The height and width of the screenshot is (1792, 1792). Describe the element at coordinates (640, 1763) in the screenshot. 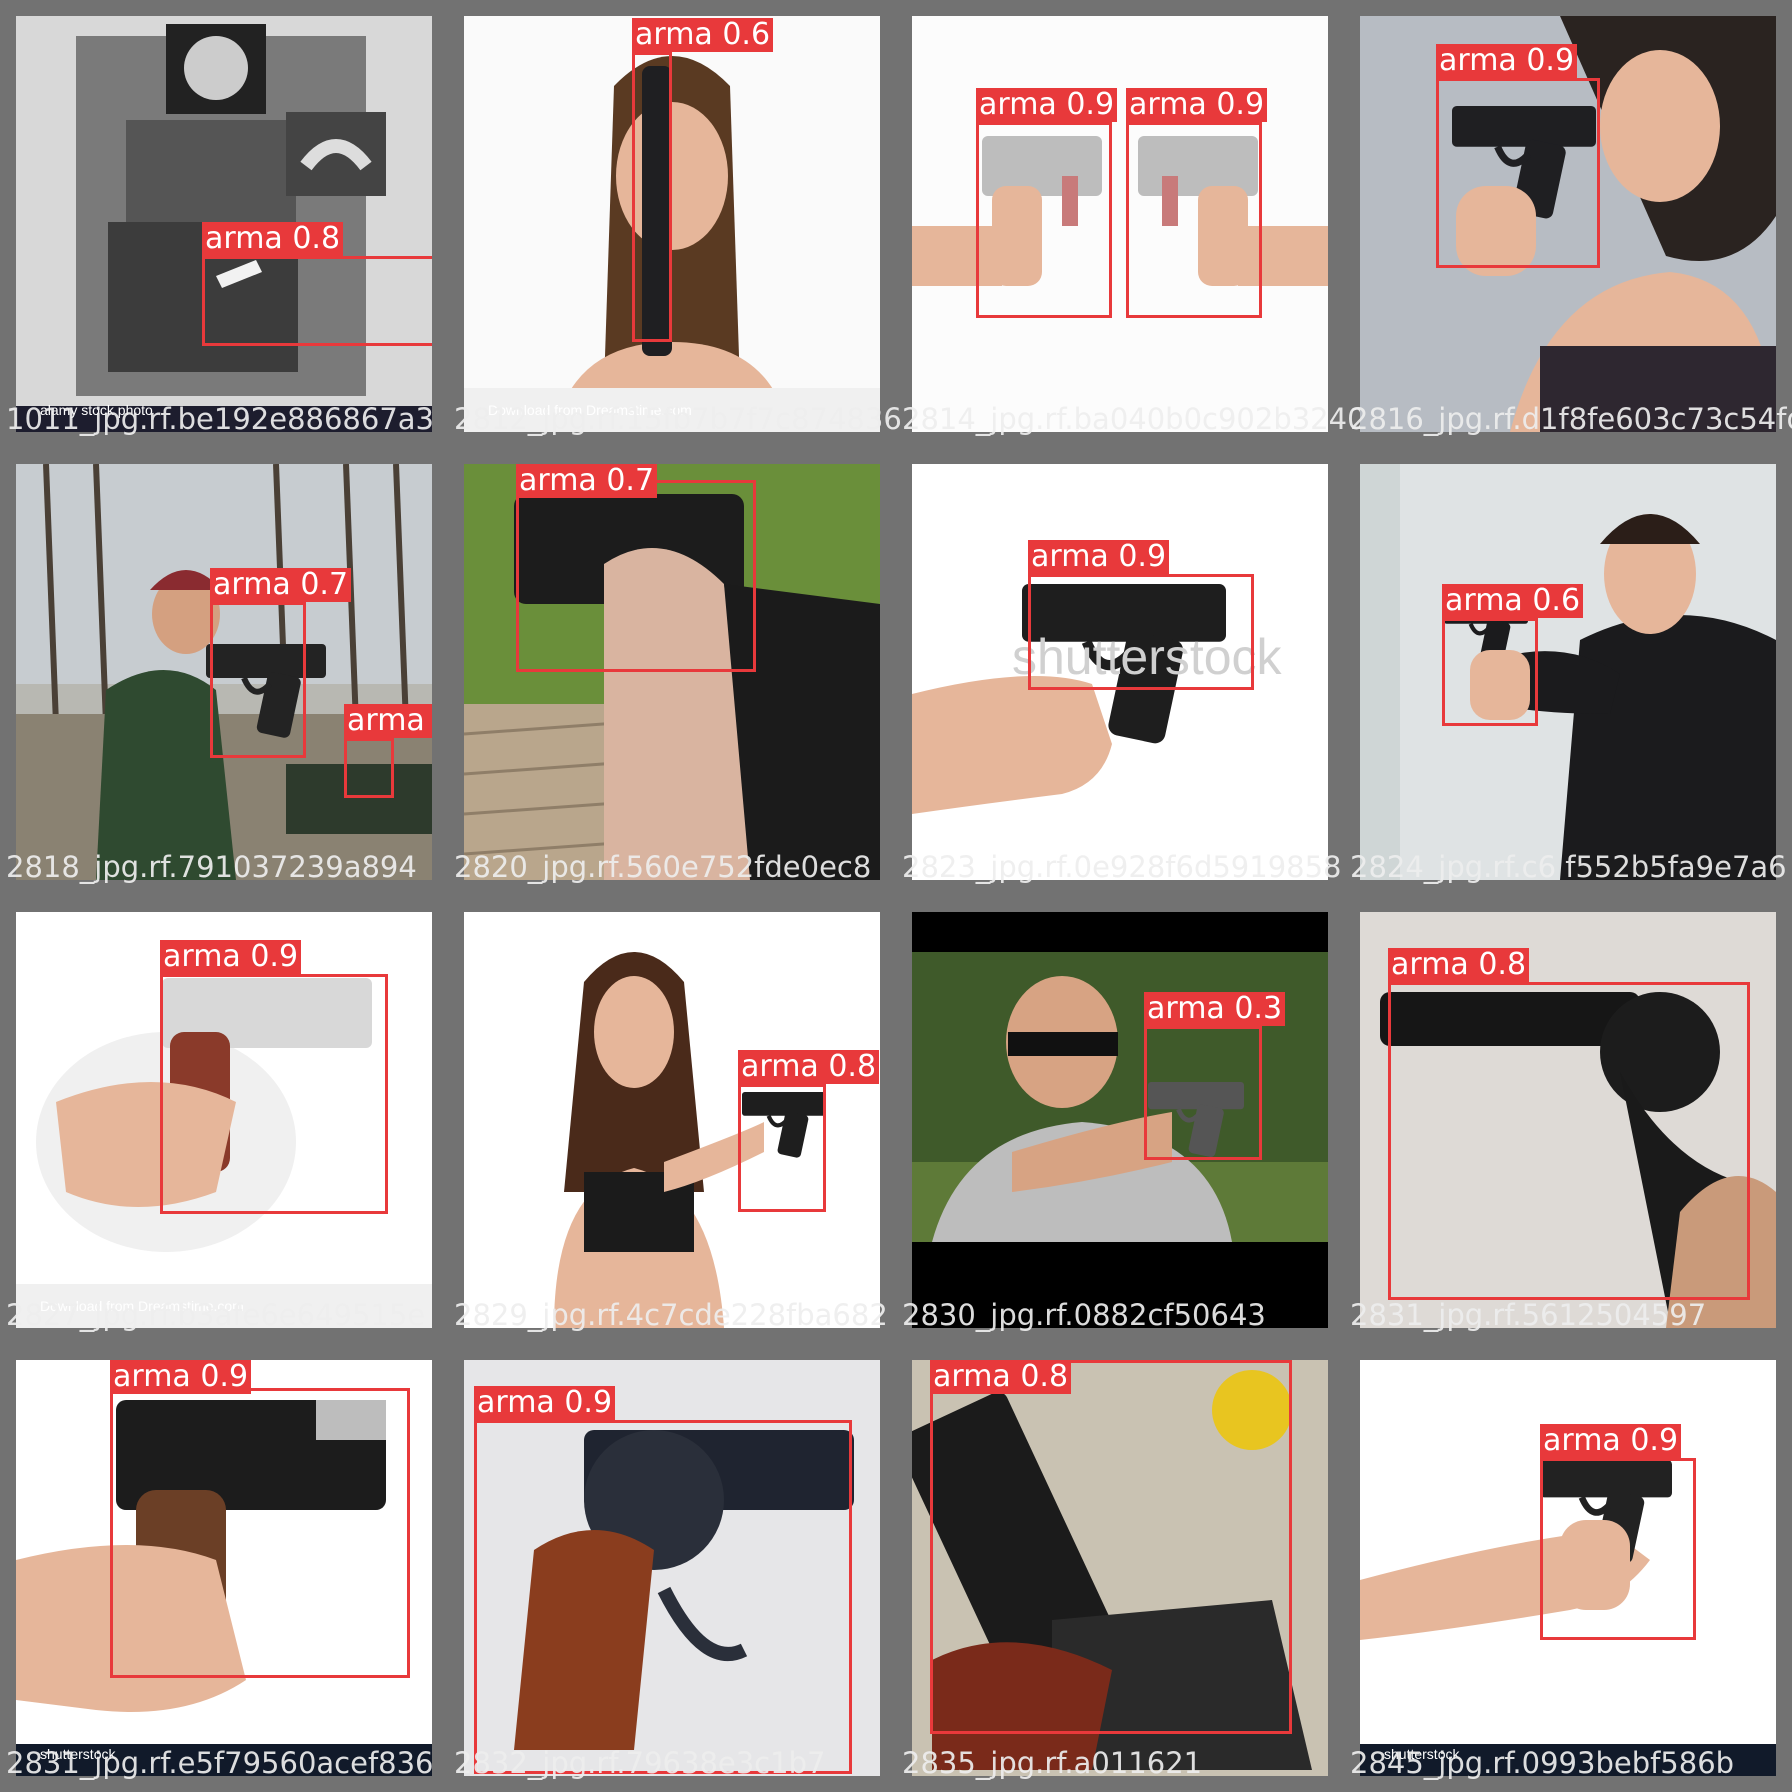

I see `image-filename: 2832_jpg.rf.79638e3c1b7` at that location.